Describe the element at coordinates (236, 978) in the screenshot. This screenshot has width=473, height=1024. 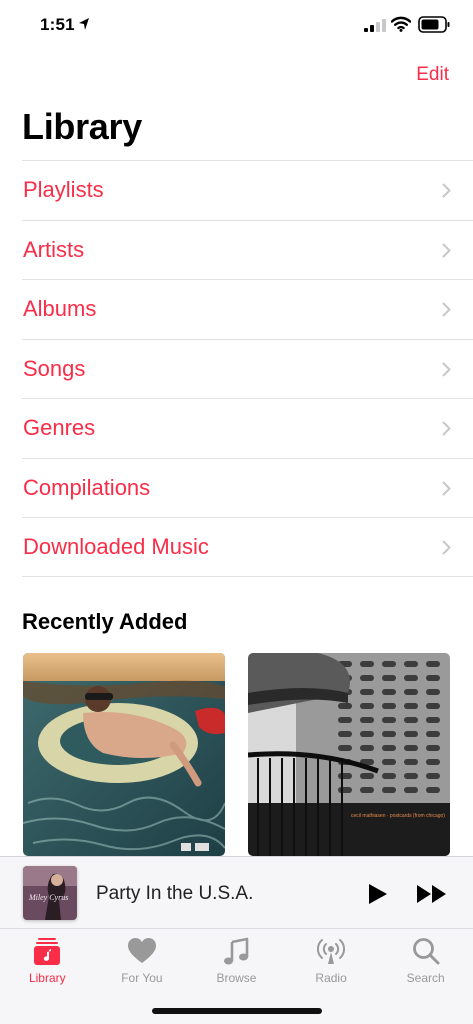
I see `tab-label: Browse` at that location.